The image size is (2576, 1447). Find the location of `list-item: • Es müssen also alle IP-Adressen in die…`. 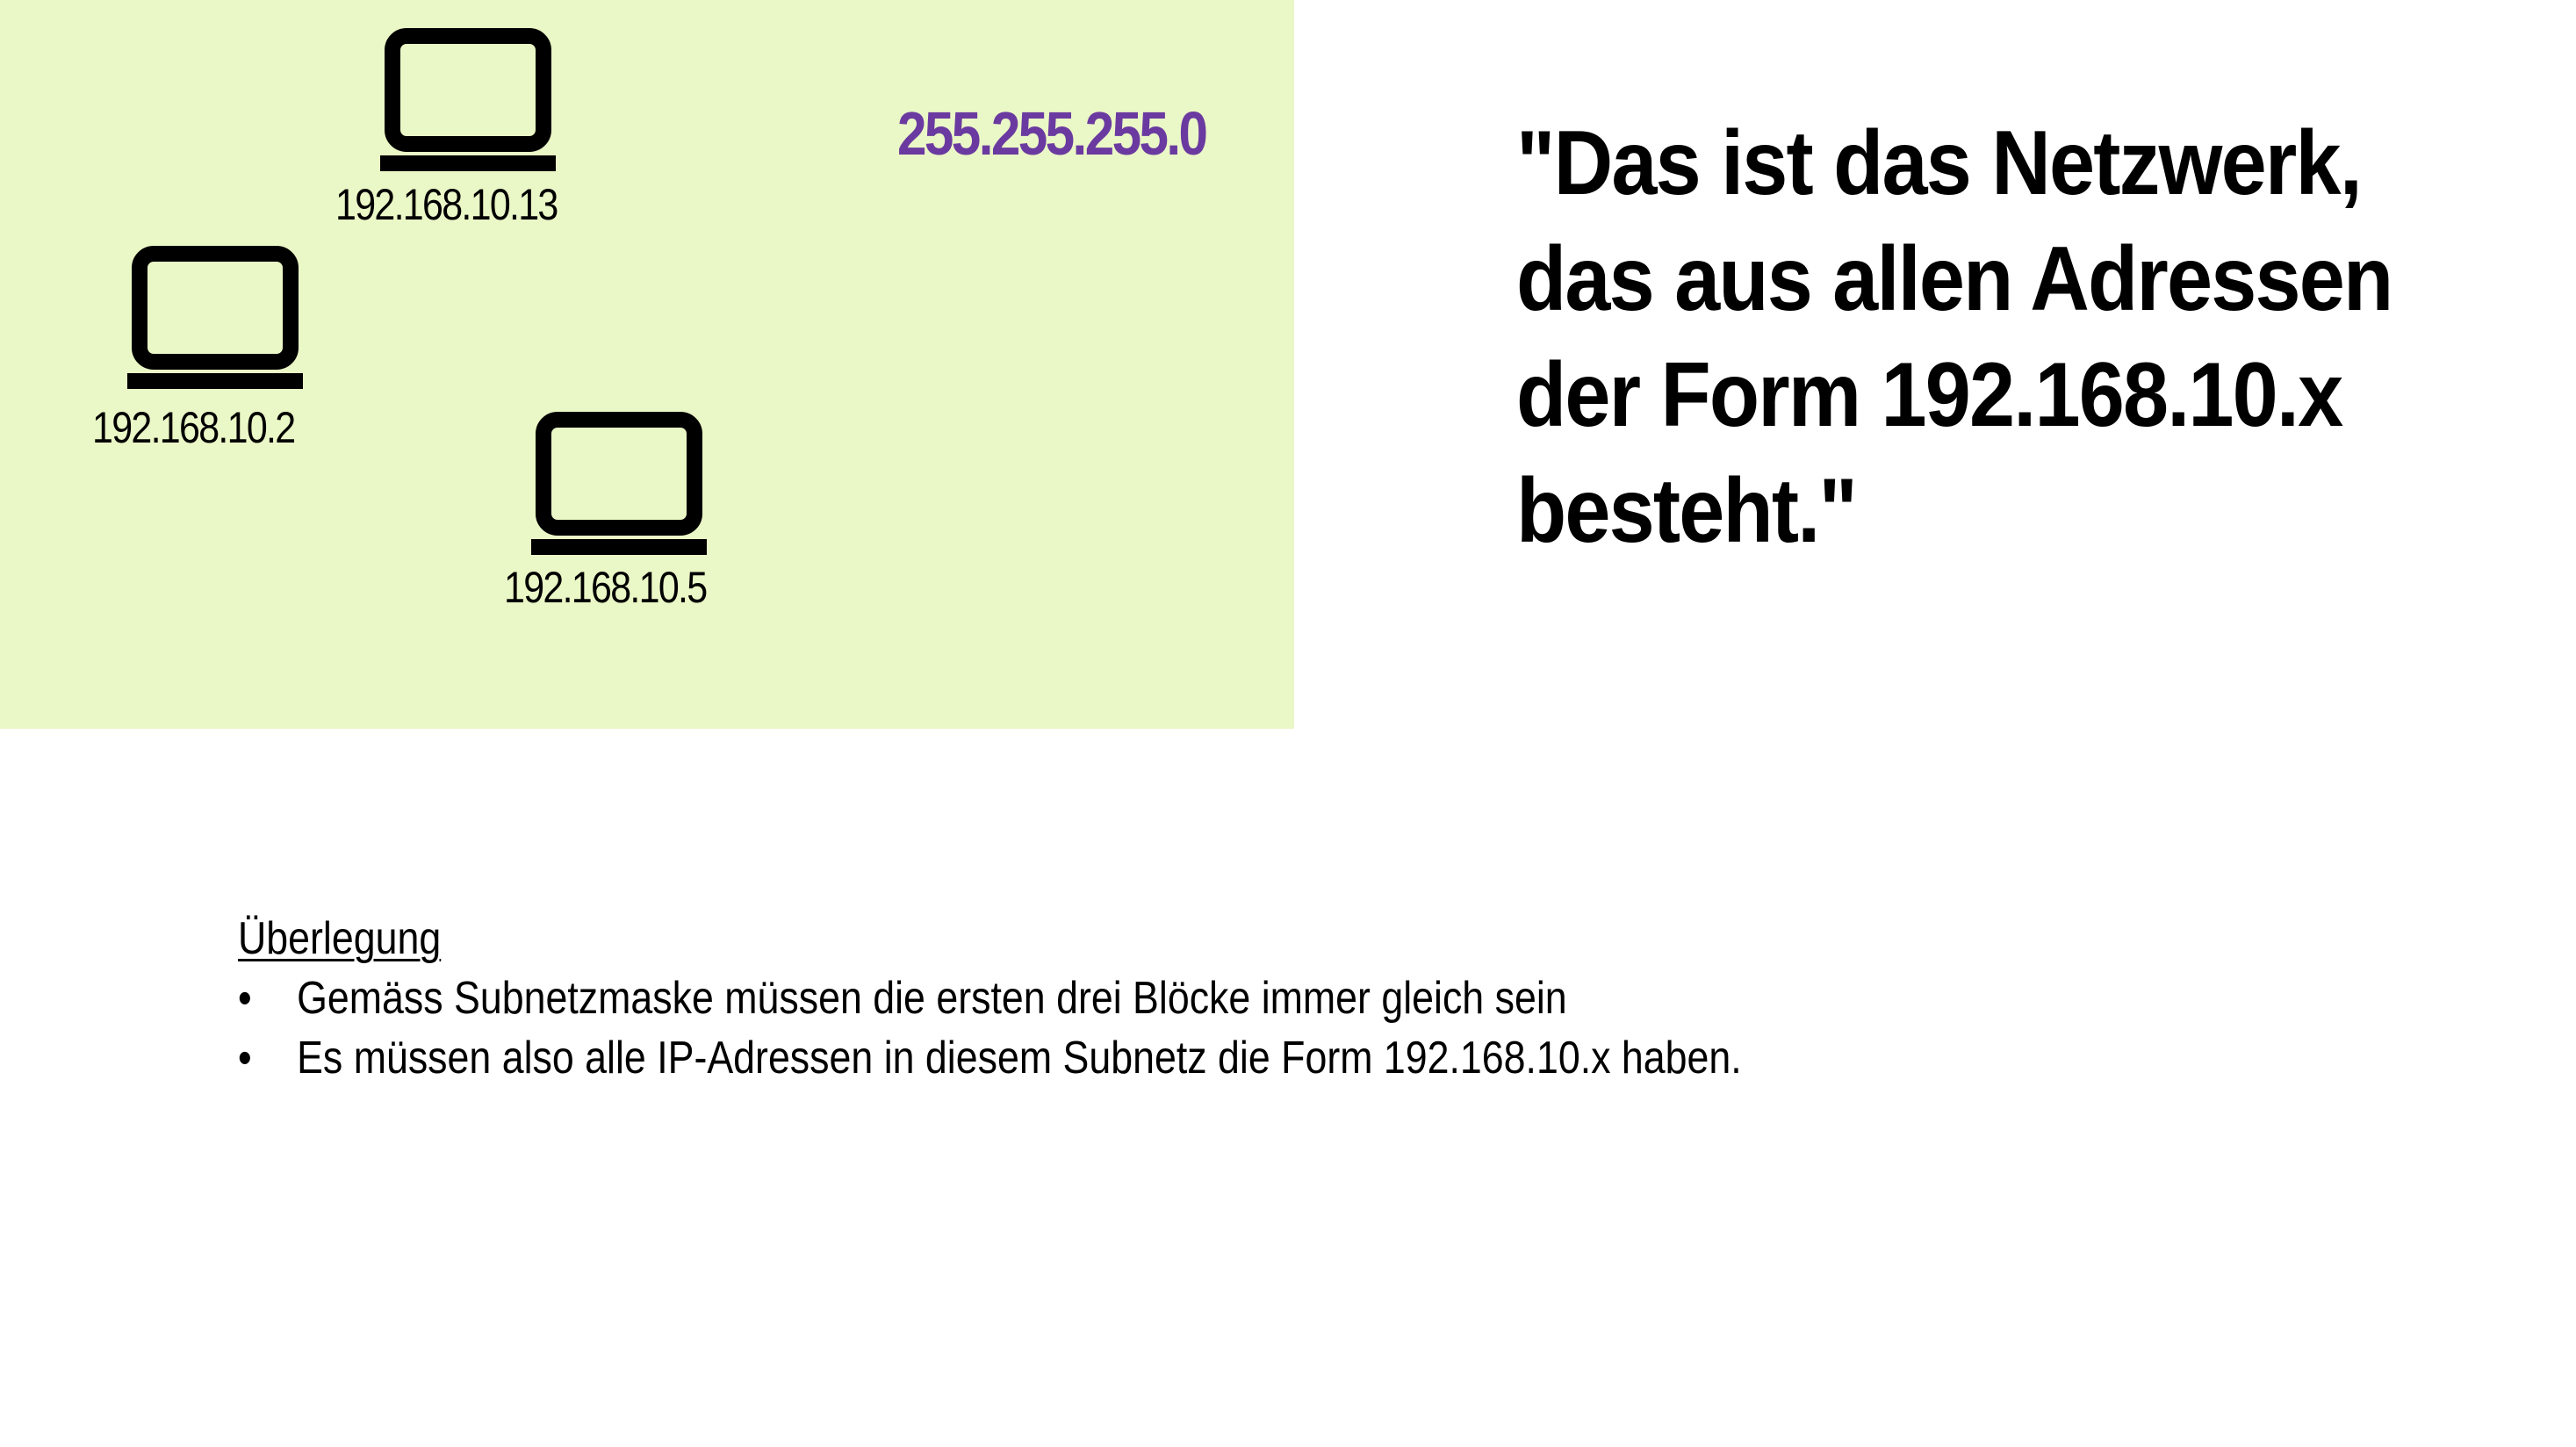

list-item: • Es müssen also alle IP-Adressen in die… is located at coordinates (1106, 1058).